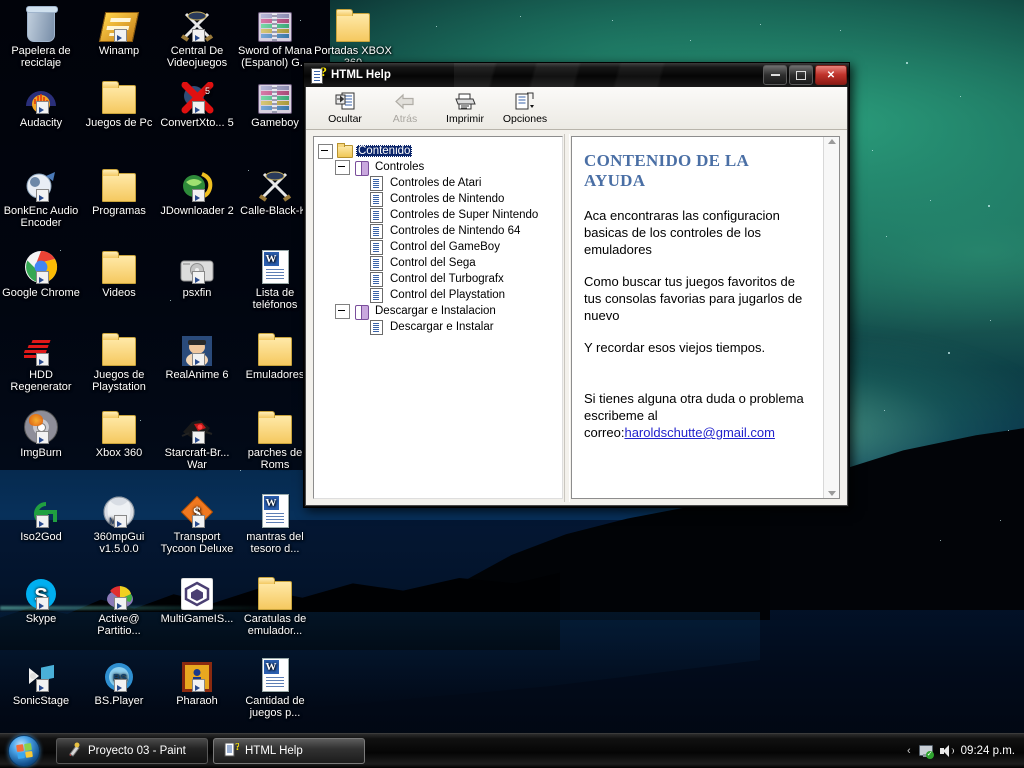  I want to click on desktop-icon: Juegos de Pc, so click(119, 101).